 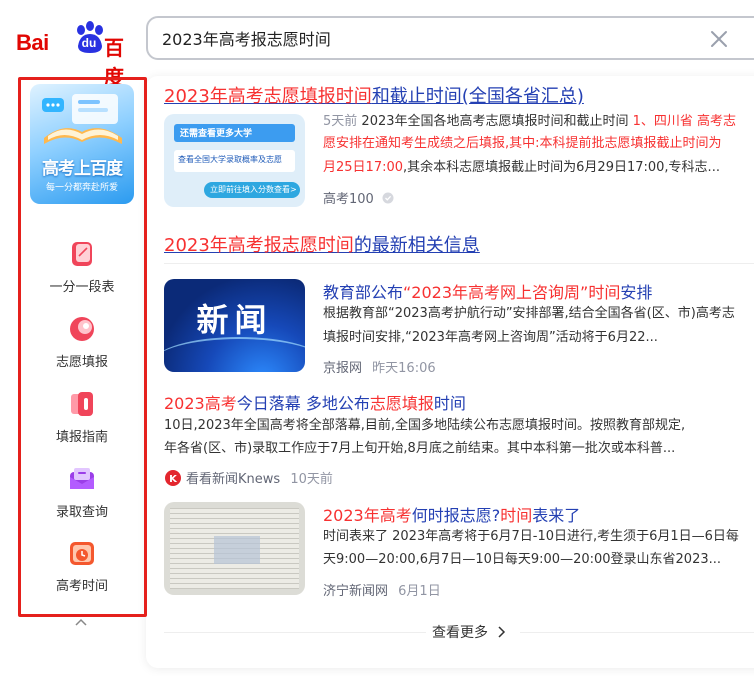 I want to click on knews-logo-icon: K, so click(x=173, y=478).